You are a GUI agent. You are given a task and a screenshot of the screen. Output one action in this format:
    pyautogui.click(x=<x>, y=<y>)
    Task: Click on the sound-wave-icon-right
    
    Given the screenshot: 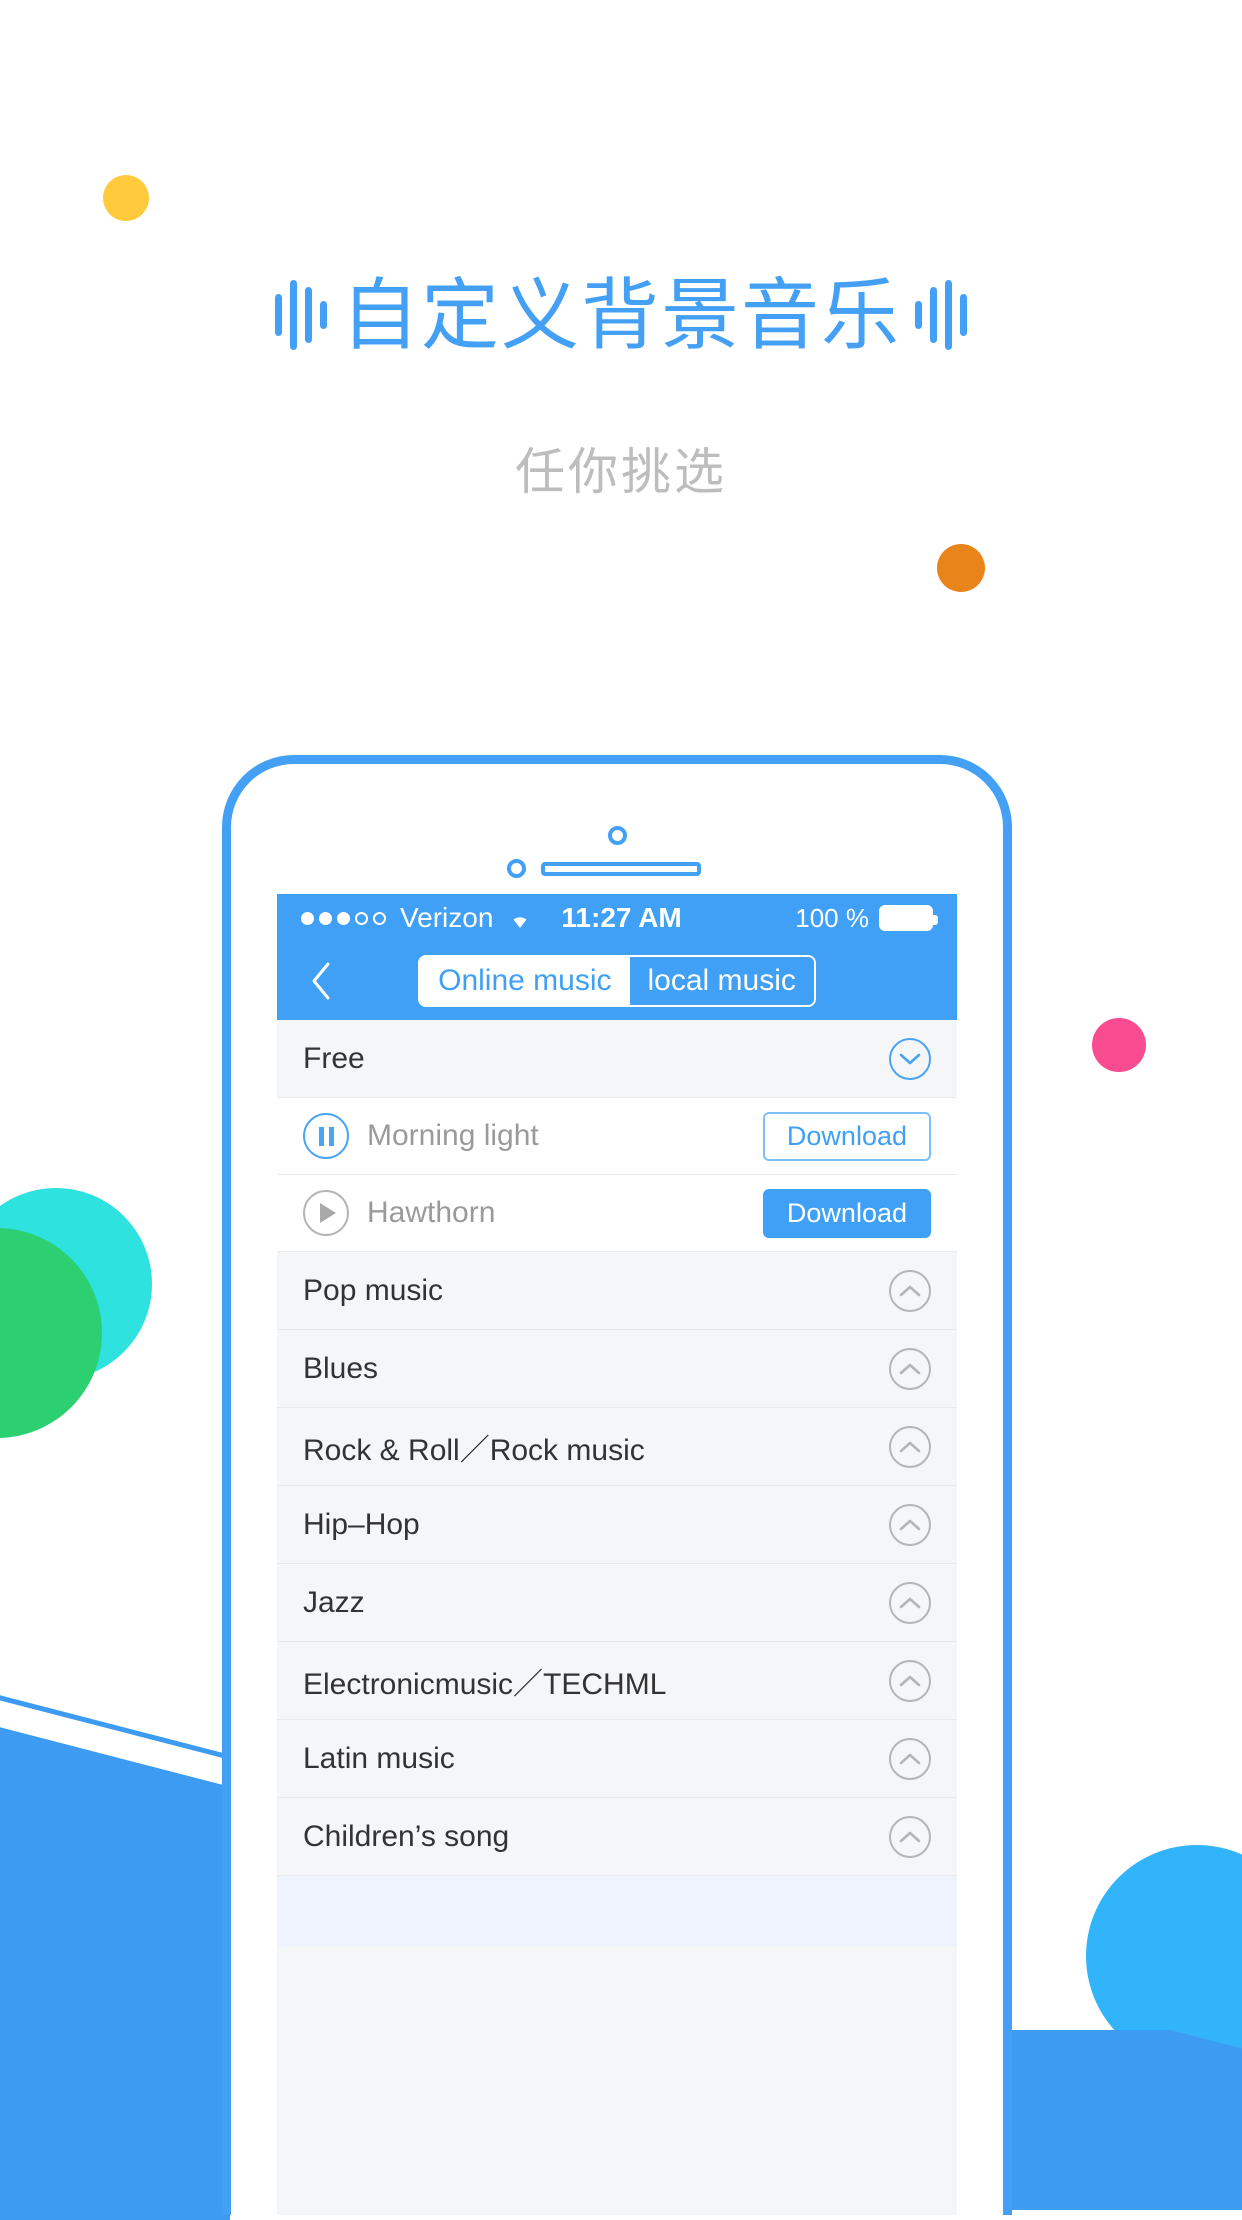 What is the action you would take?
    pyautogui.click(x=941, y=315)
    